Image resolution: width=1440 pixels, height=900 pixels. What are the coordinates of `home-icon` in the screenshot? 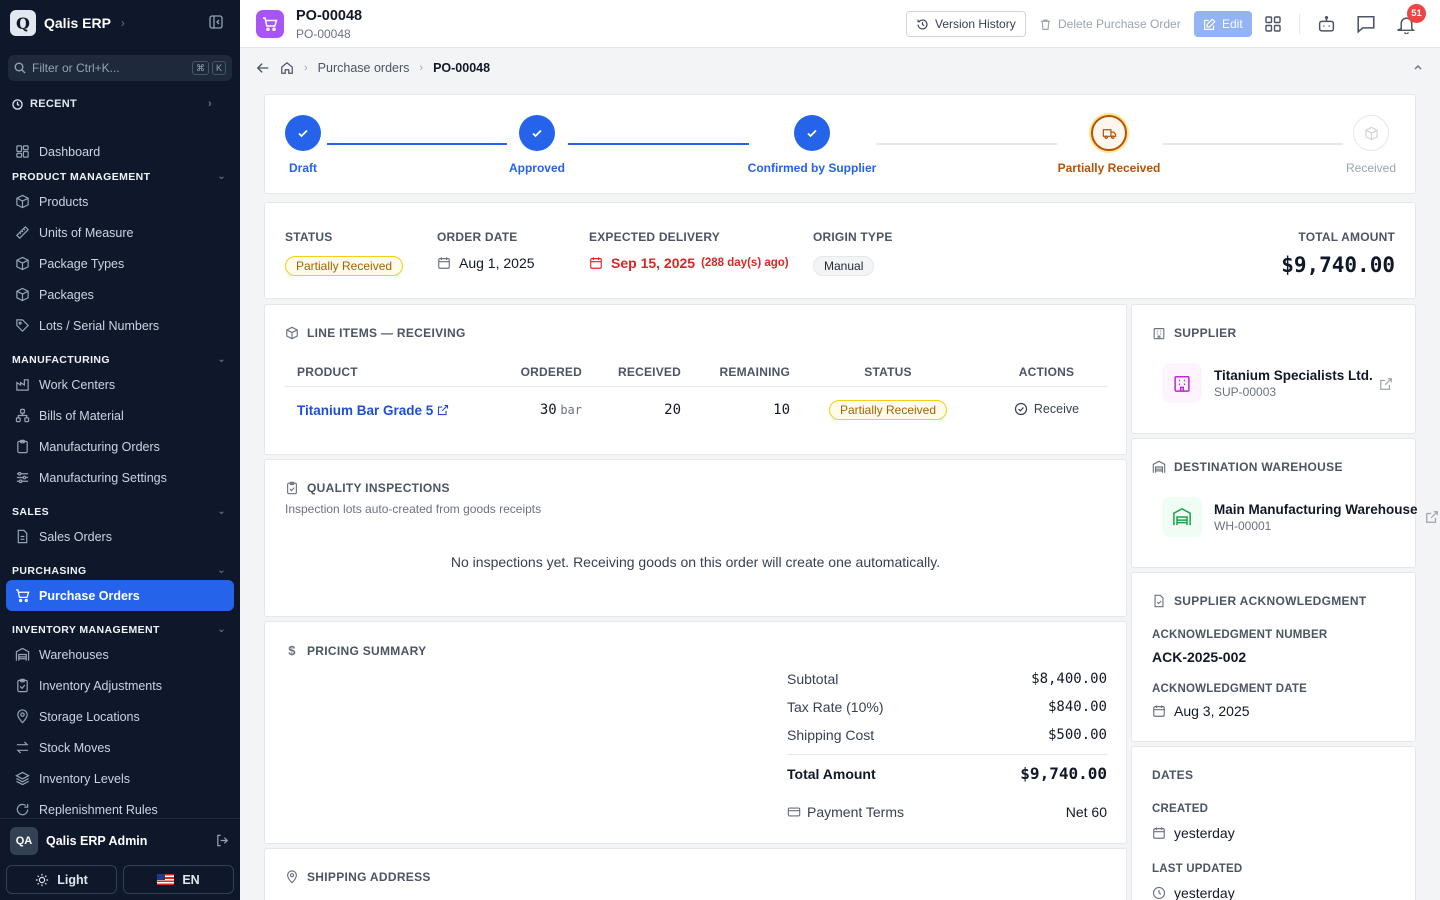 It's located at (287, 68).